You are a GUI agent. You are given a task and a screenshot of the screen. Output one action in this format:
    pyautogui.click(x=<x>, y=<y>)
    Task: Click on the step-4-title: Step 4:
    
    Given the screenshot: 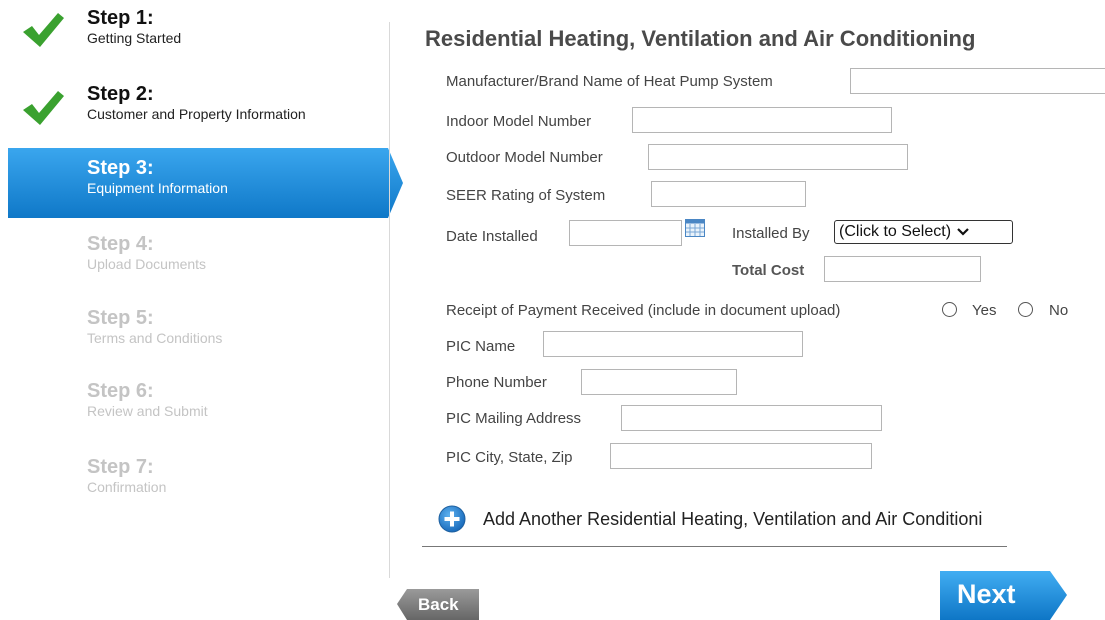 What is the action you would take?
    pyautogui.click(x=120, y=244)
    